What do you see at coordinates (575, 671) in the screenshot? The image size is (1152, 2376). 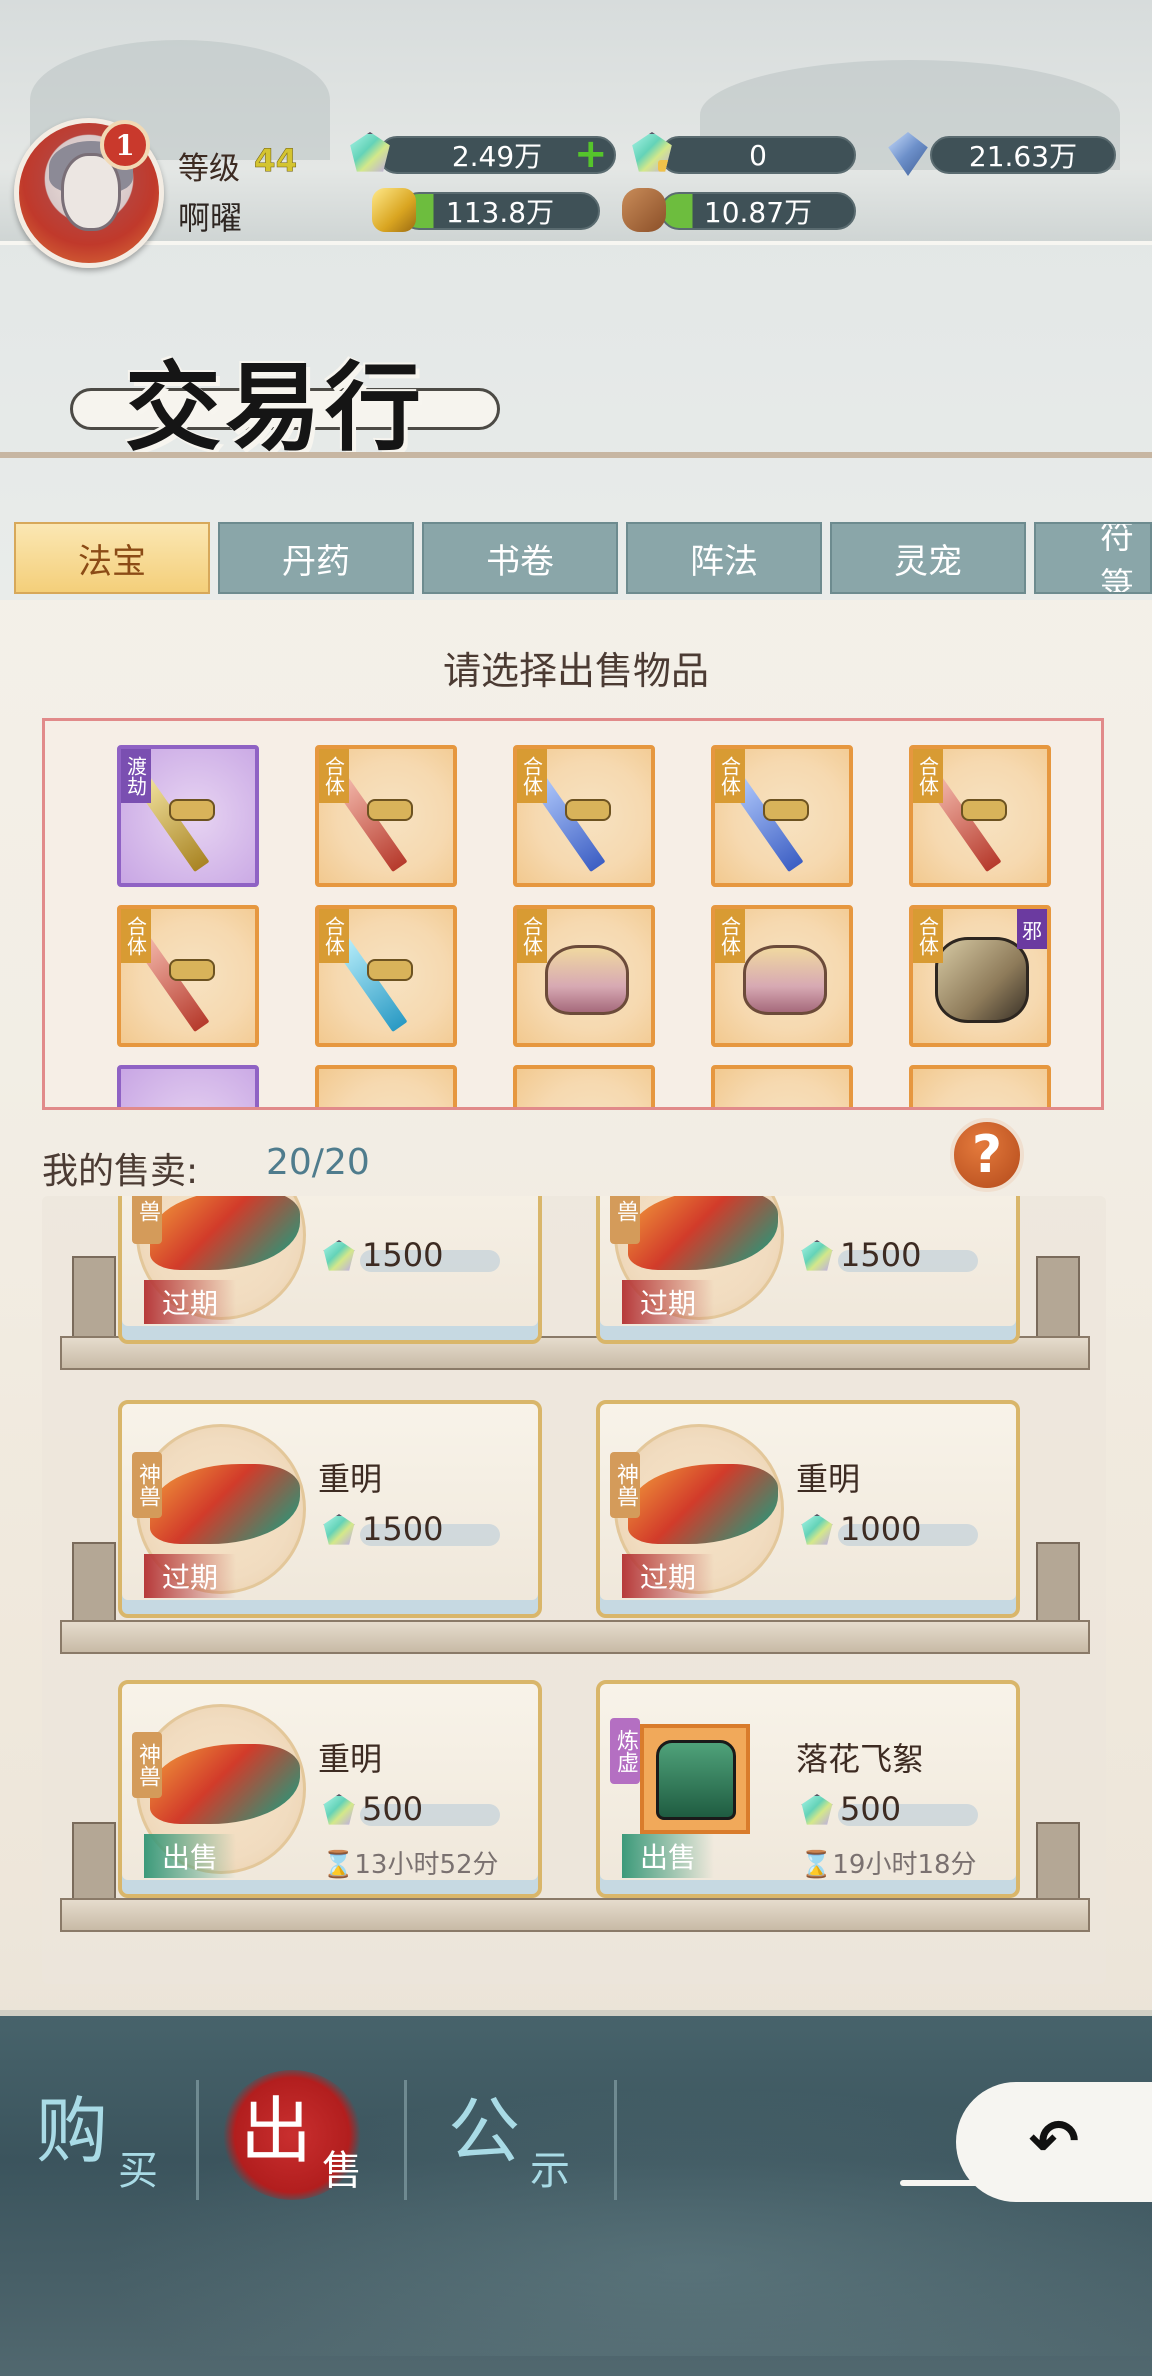 I see `select-prompt: 请选择出售物品` at bounding box center [575, 671].